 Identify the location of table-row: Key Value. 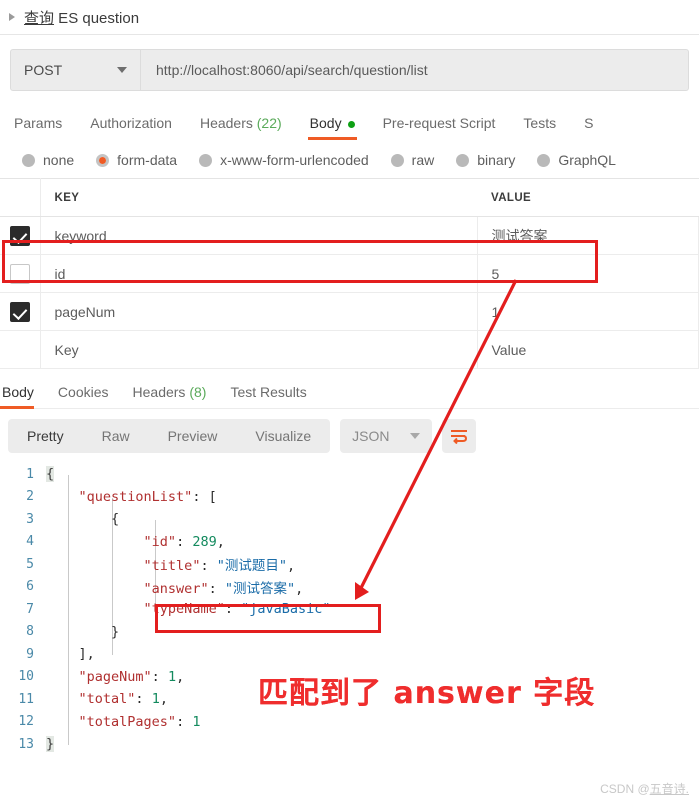
(349, 349).